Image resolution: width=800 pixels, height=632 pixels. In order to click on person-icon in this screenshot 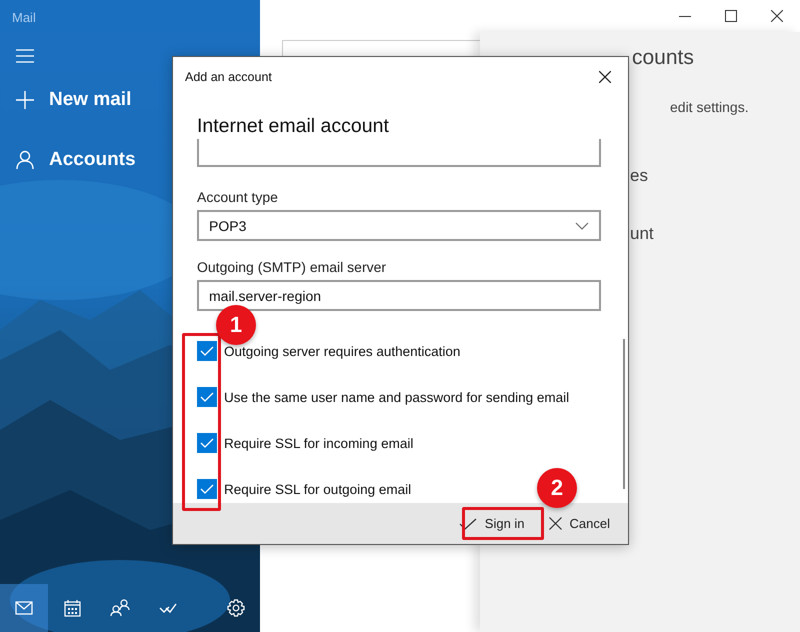, I will do `click(25, 160)`.